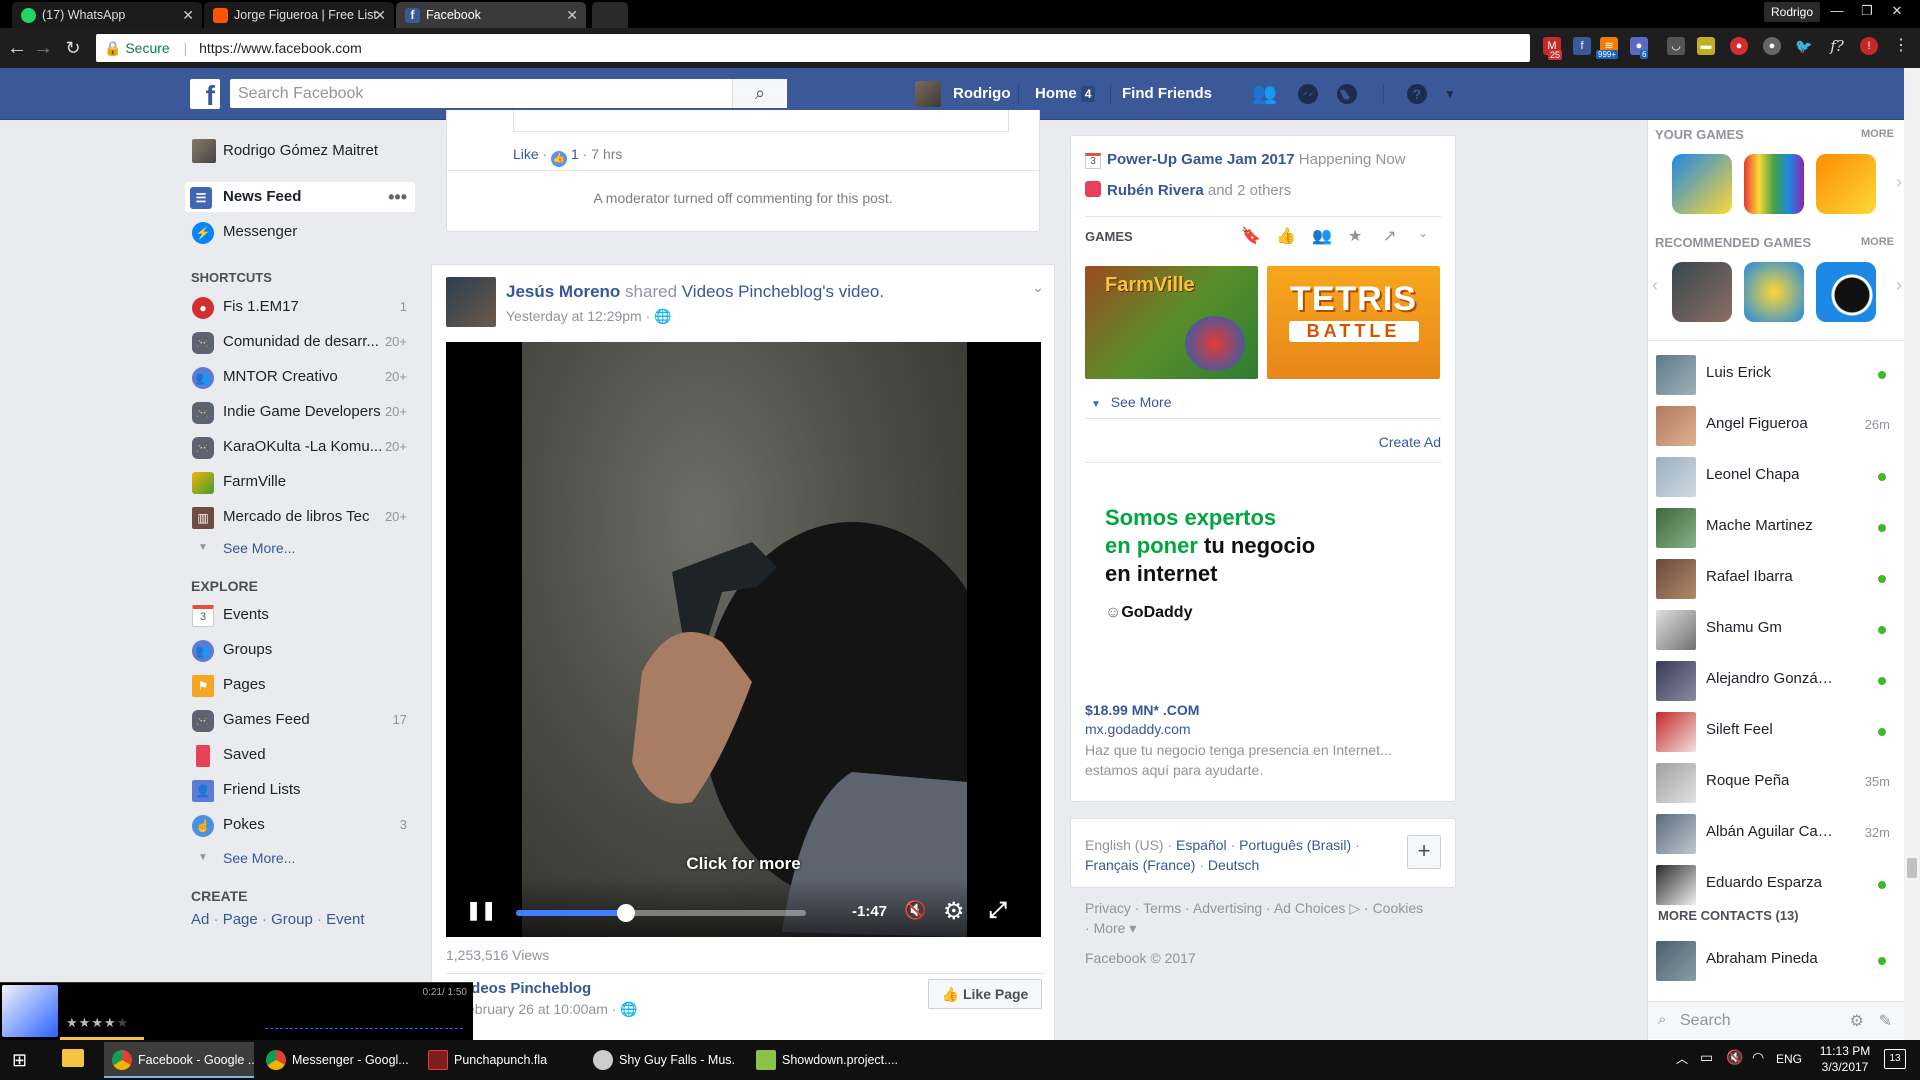  What do you see at coordinates (998, 910) in the screenshot?
I see `fullscreen-icon: ⤢` at bounding box center [998, 910].